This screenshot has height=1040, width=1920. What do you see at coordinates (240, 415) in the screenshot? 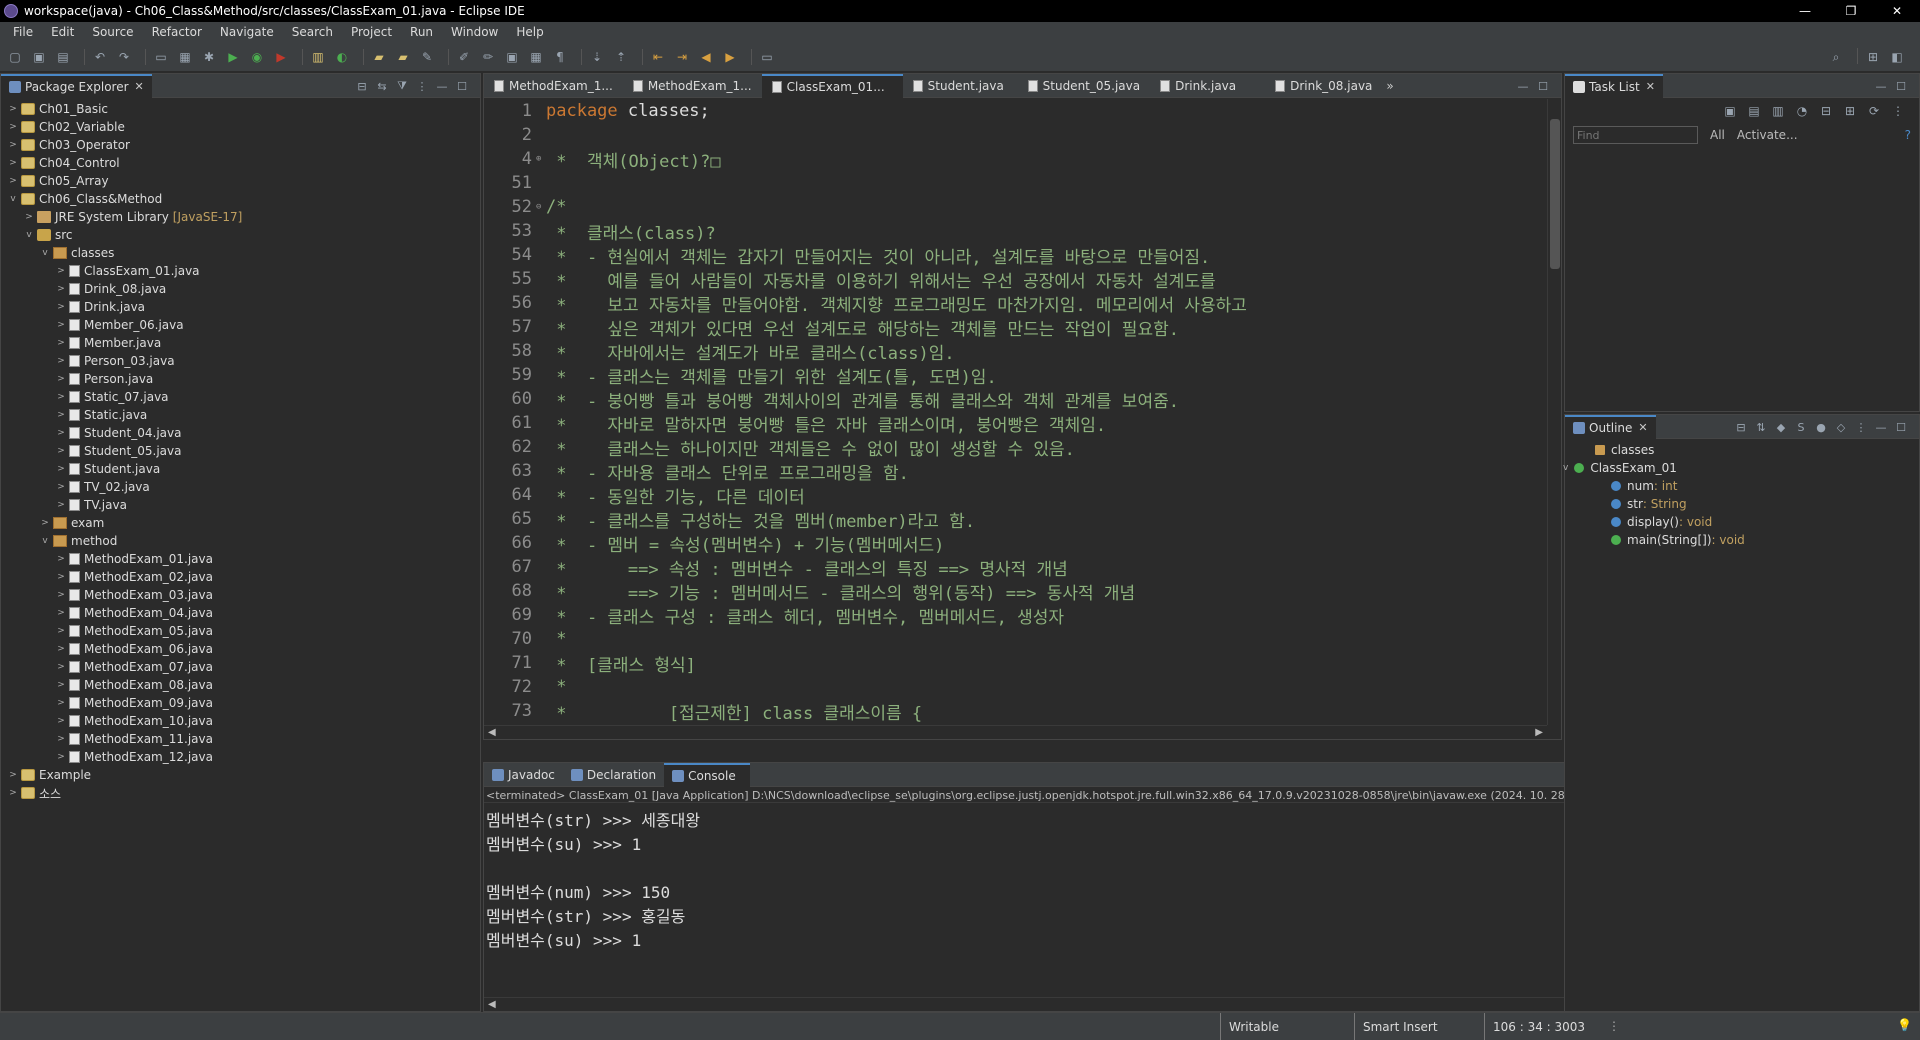
I see `tree-item: > Static.java` at bounding box center [240, 415].